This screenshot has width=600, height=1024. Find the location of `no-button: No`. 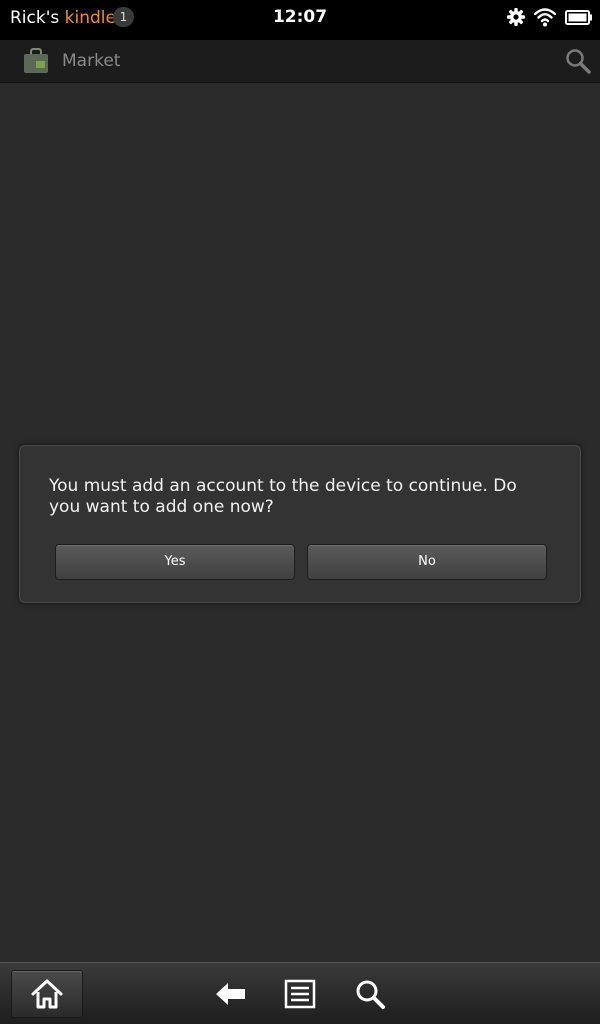

no-button: No is located at coordinates (427, 562).